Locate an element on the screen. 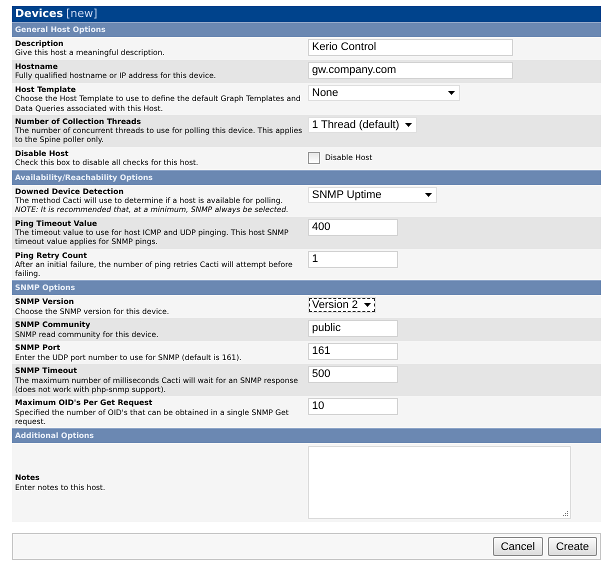 This screenshot has width=605, height=564. dropdown: SNMP Uptime is located at coordinates (372, 194).